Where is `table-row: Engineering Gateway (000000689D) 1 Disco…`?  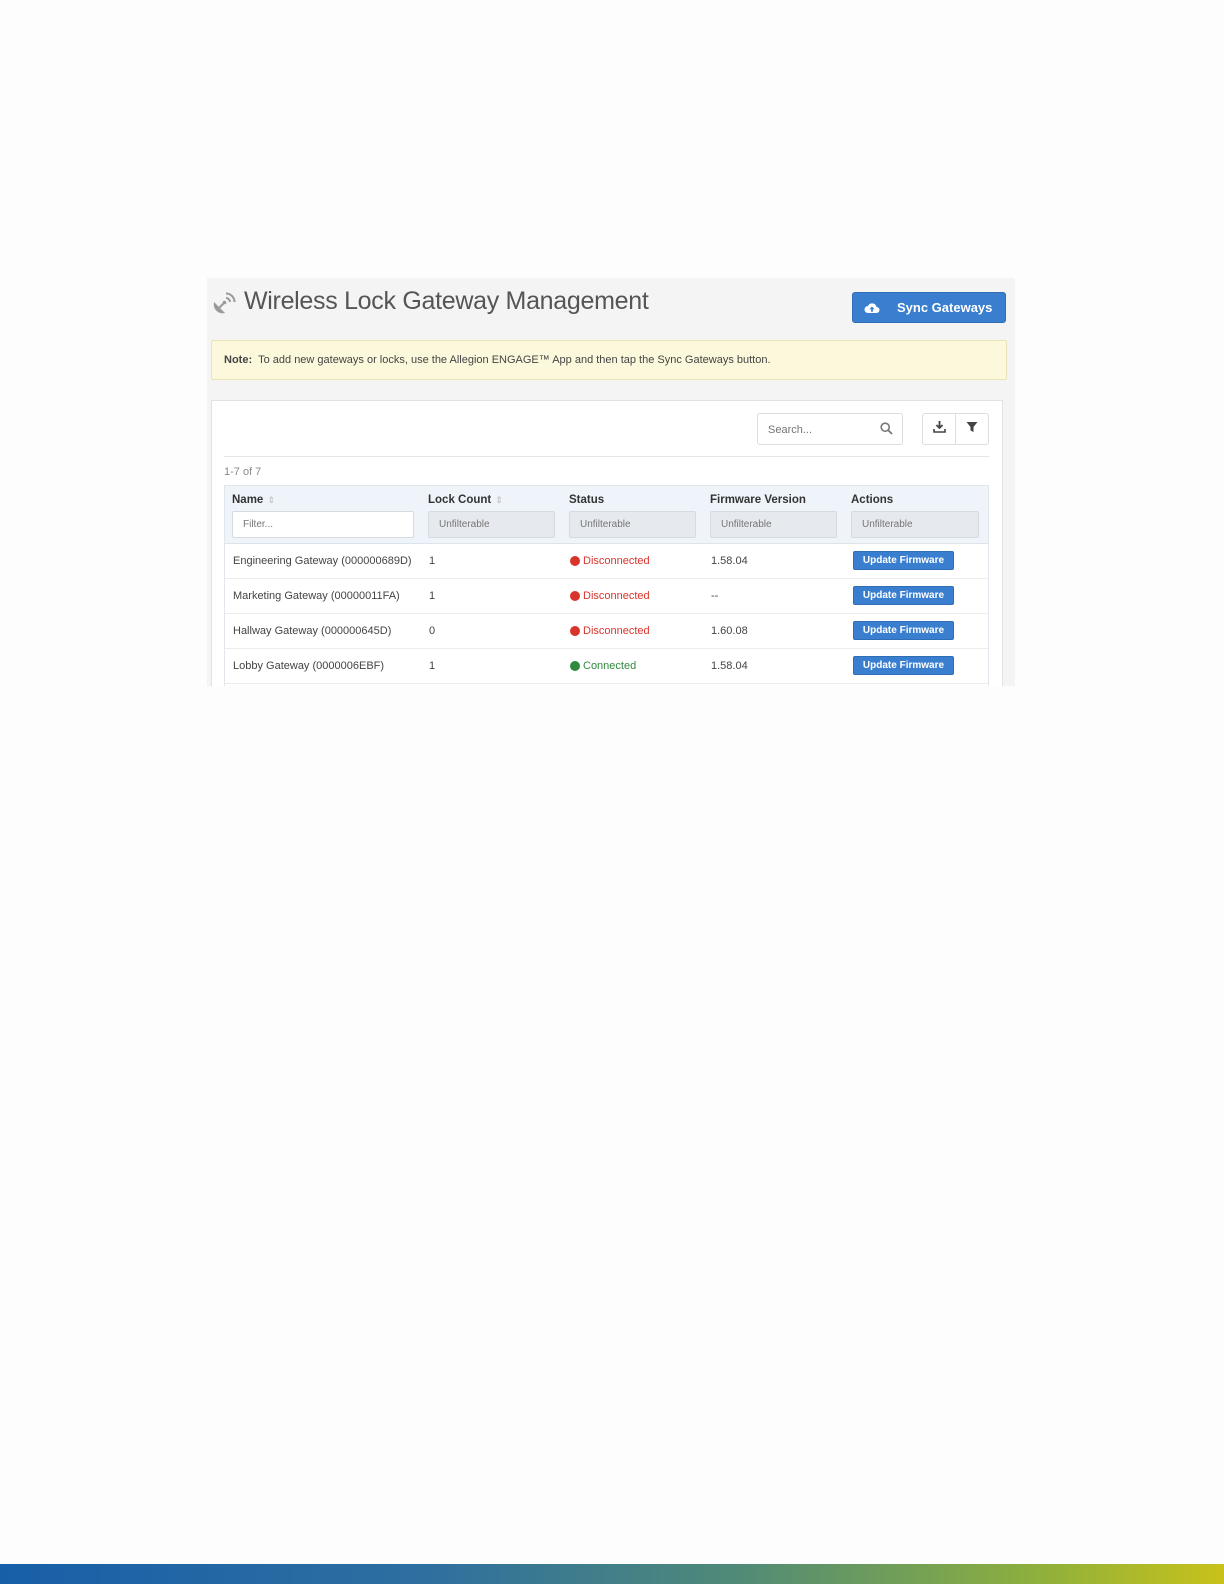 table-row: Engineering Gateway (000000689D) 1 Disco… is located at coordinates (606, 561).